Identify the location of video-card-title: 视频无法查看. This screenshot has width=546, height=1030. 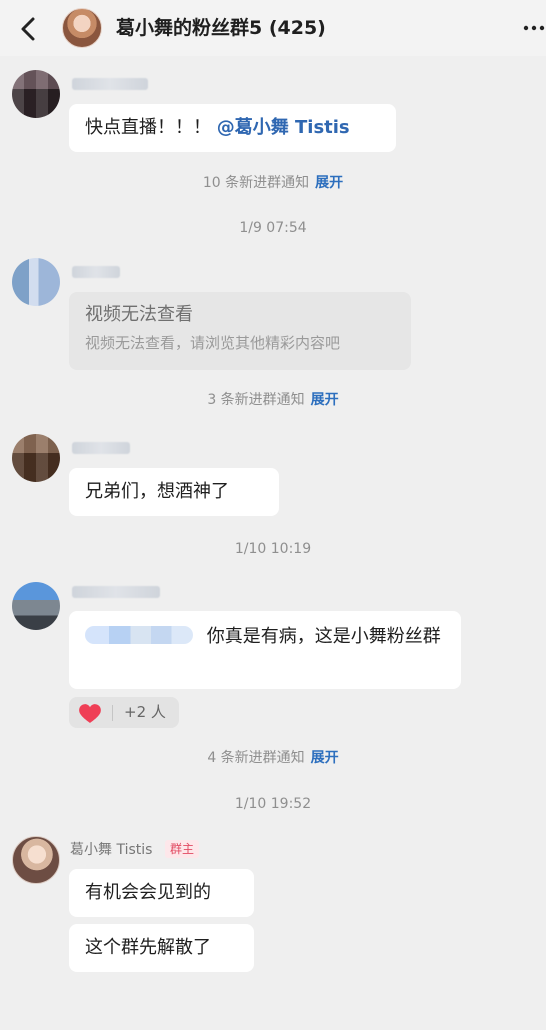
(139, 314).